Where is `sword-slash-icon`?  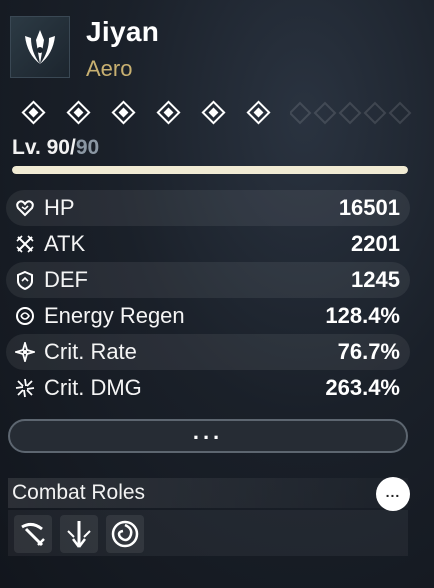
sword-slash-icon is located at coordinates (33, 534).